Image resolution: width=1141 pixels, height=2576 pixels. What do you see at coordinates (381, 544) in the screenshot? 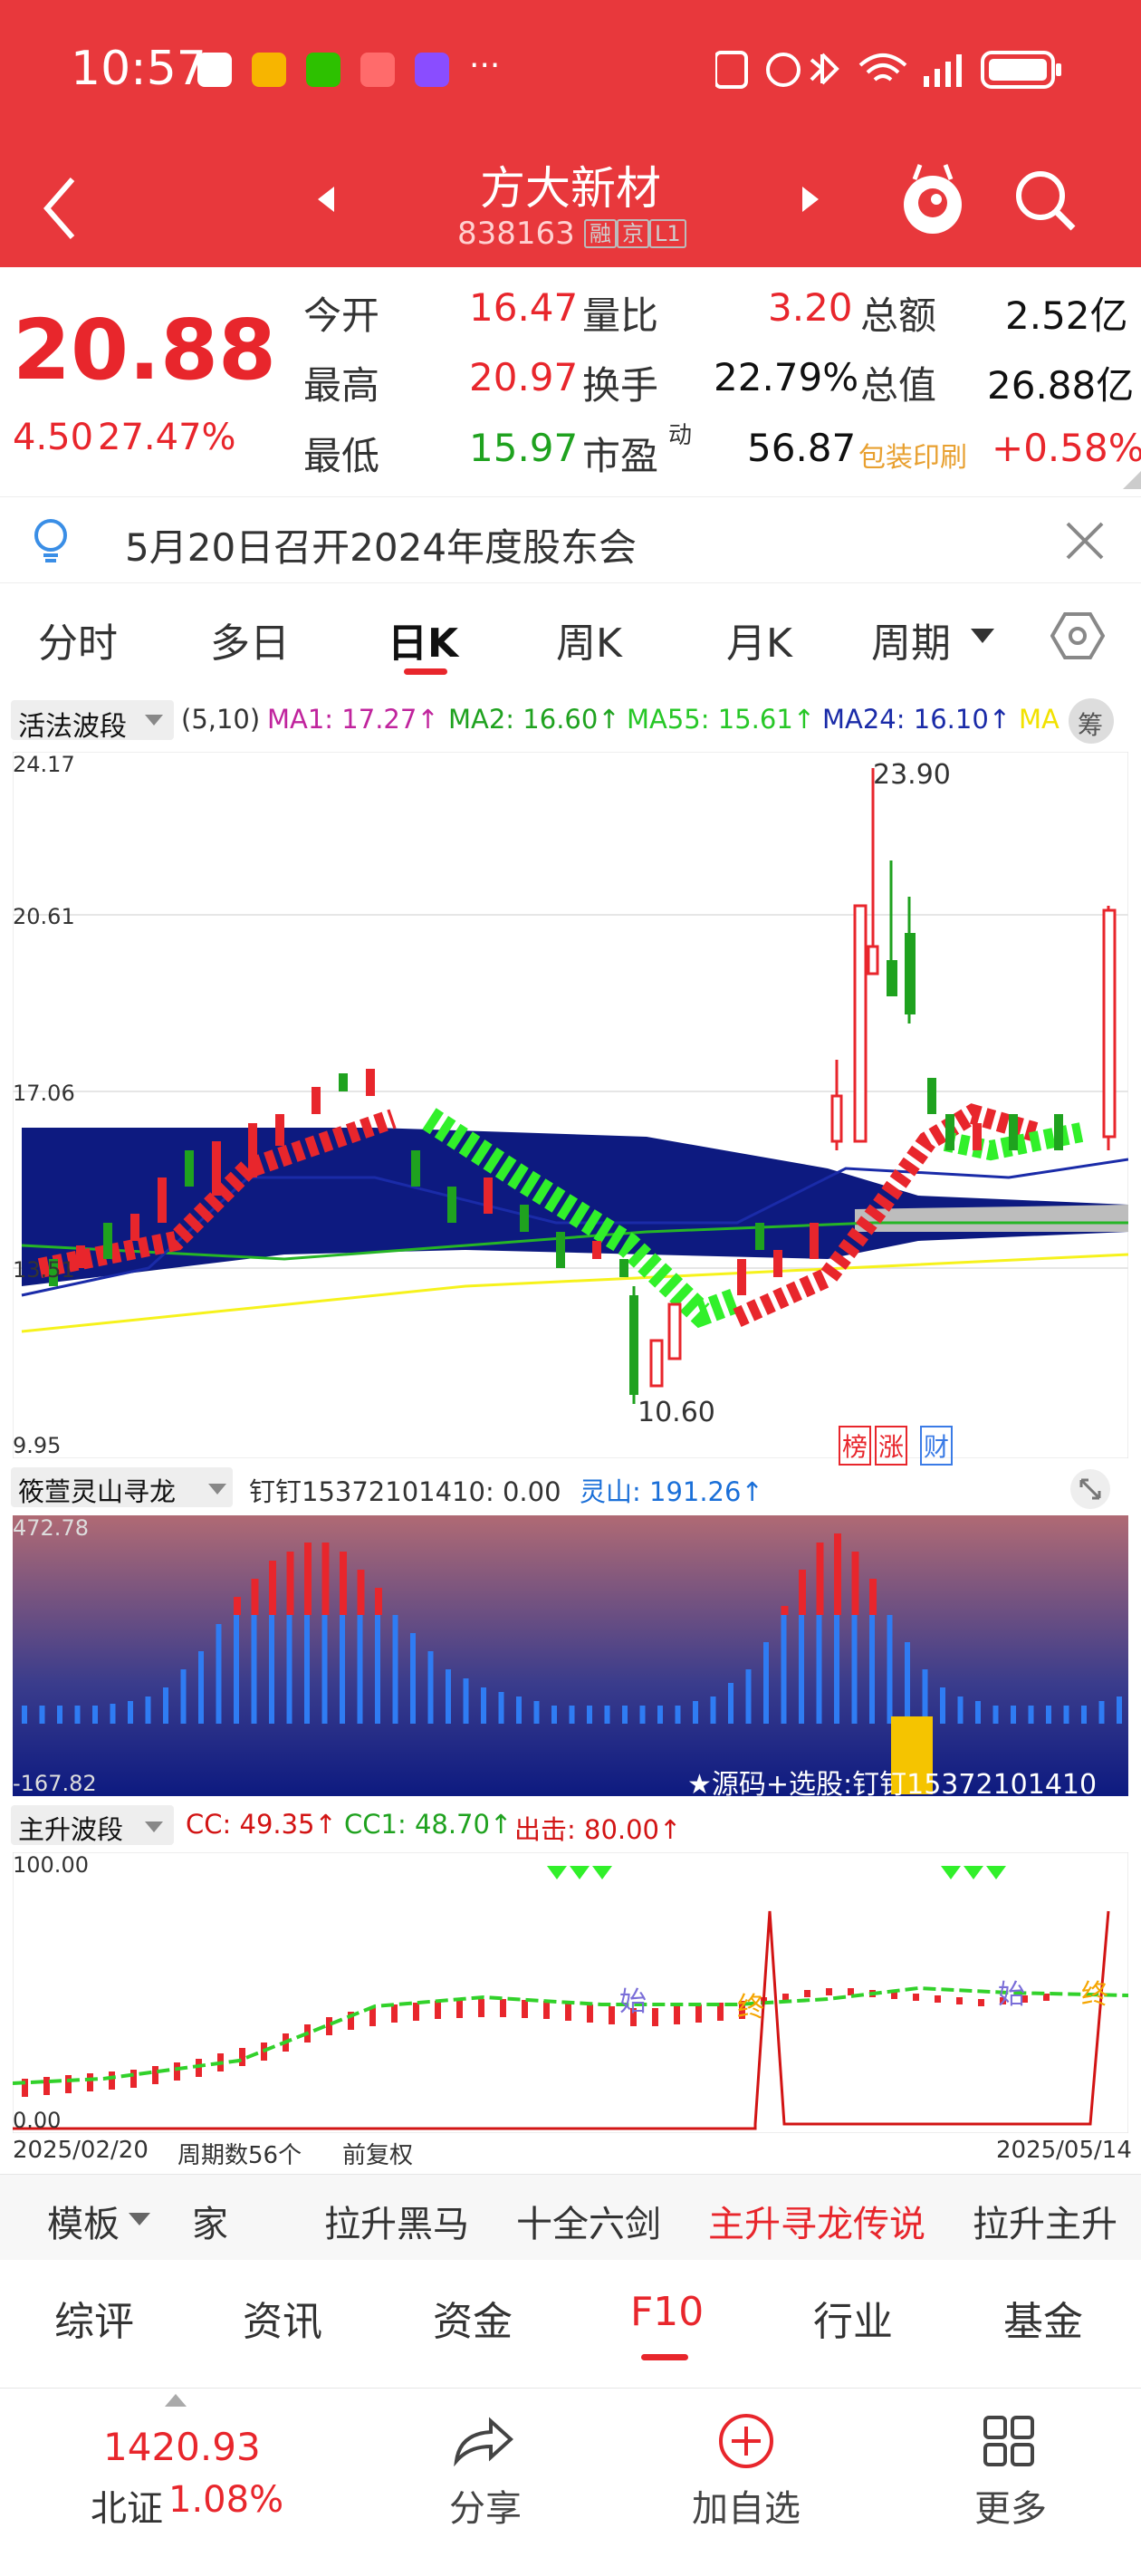
I see `notice-text: 5月20日召开2024年度股东会` at bounding box center [381, 544].